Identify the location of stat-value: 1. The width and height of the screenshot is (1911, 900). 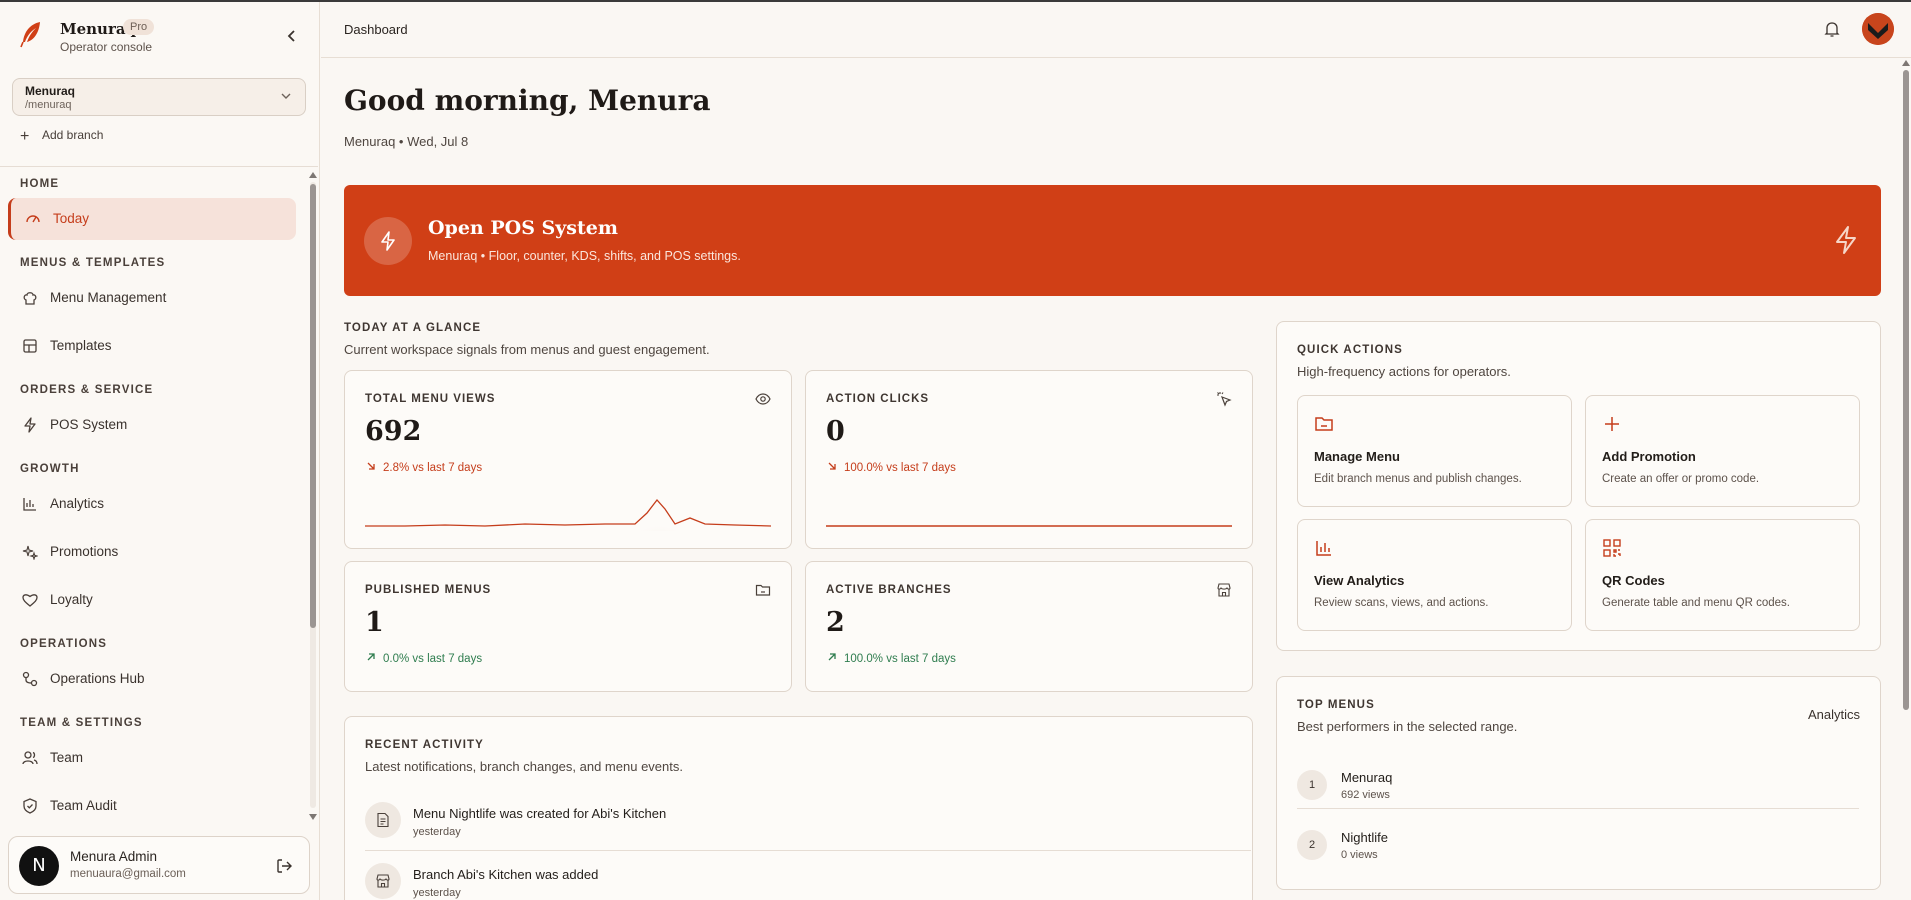
(374, 622).